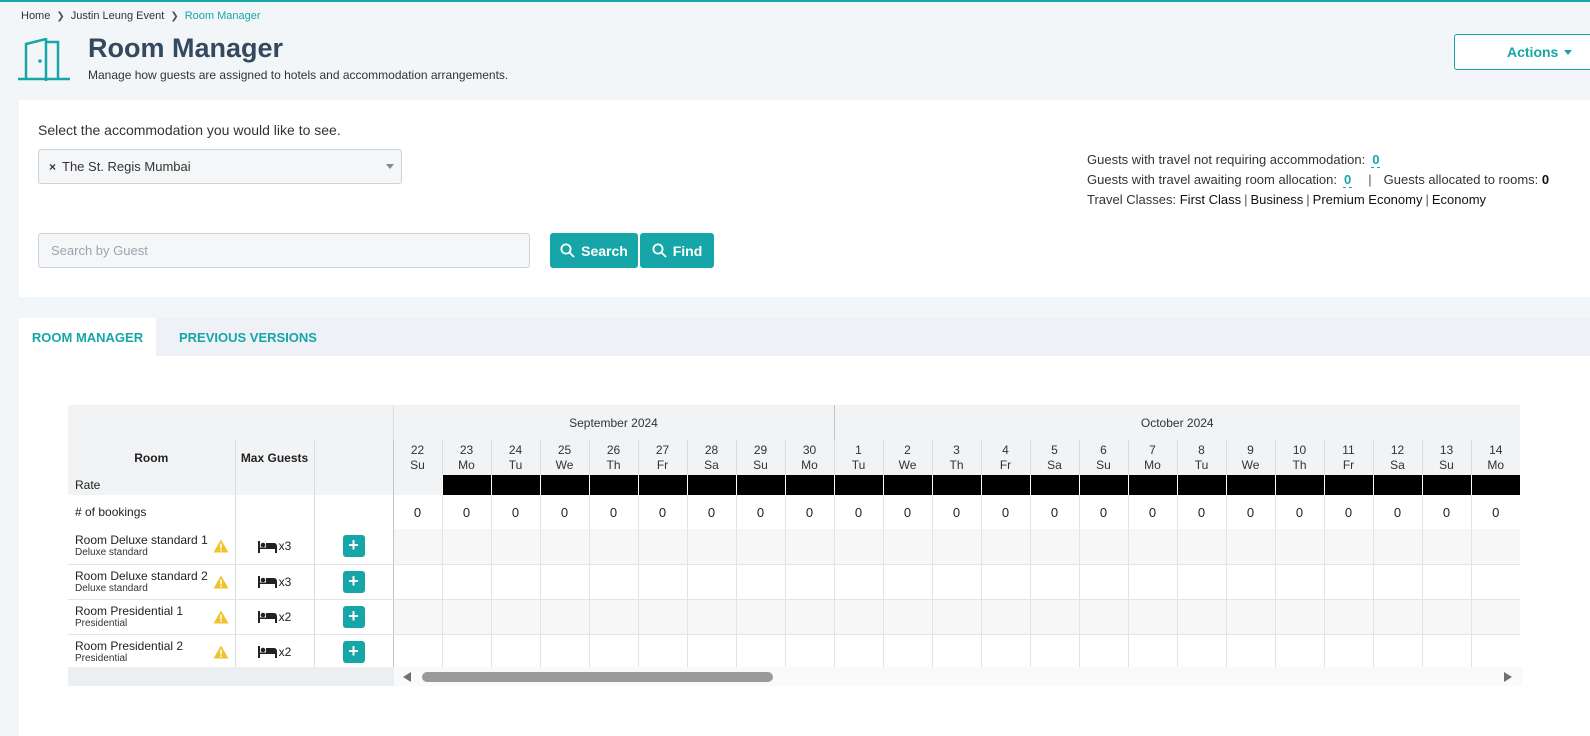  I want to click on actions-button: Actions, so click(1522, 52).